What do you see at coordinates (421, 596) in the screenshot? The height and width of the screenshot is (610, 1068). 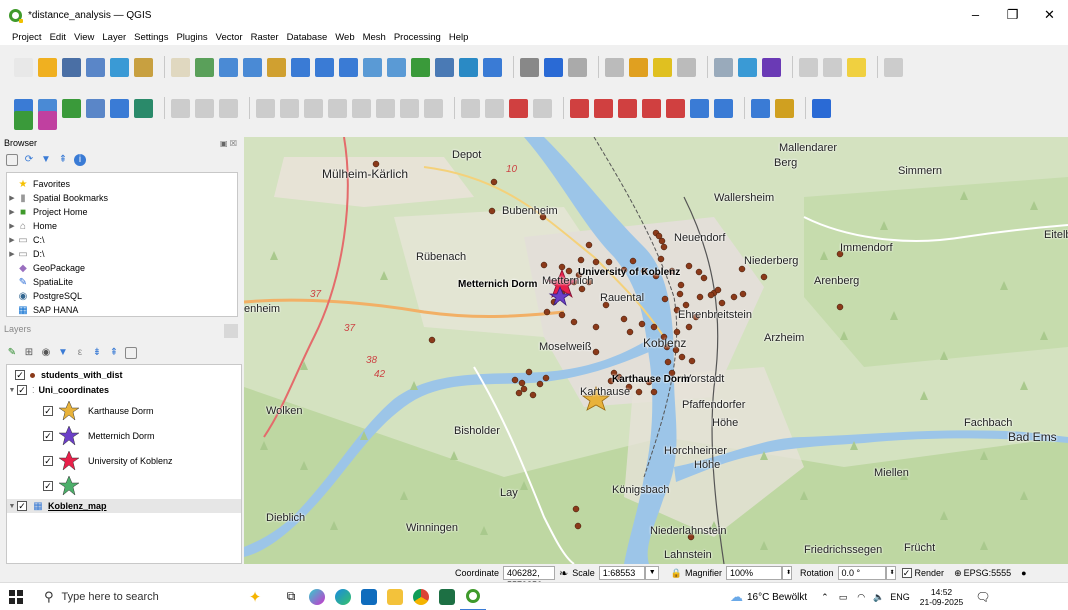 I see `chrome-icon` at bounding box center [421, 596].